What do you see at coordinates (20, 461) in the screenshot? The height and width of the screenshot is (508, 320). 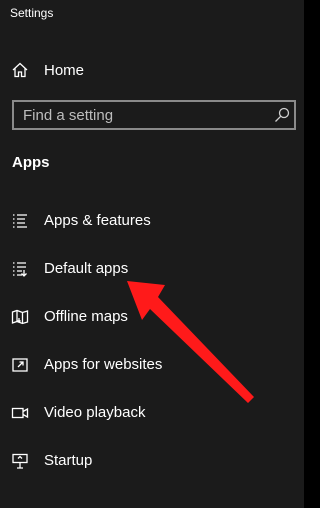 I see `startup-icon` at bounding box center [20, 461].